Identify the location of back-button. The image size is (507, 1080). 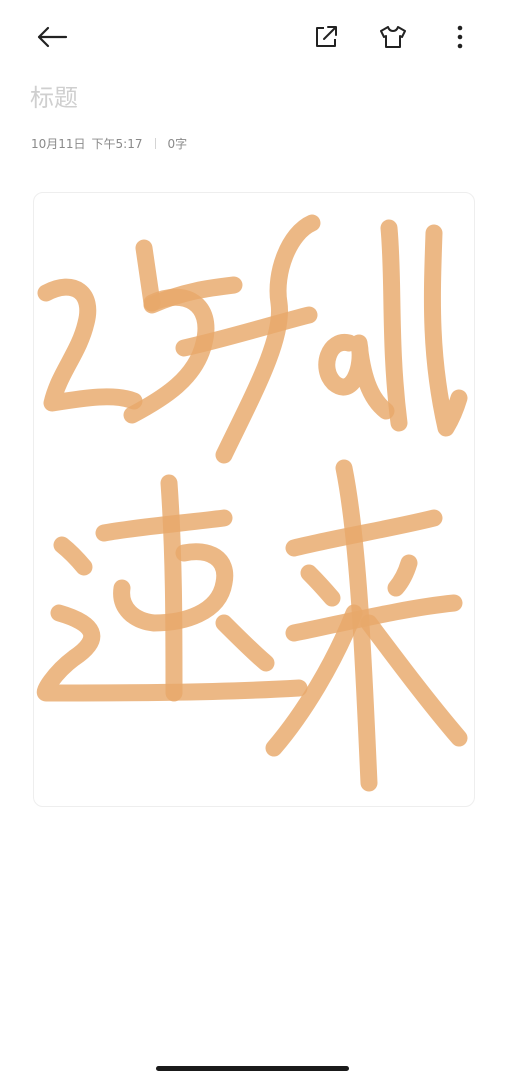
(52, 37).